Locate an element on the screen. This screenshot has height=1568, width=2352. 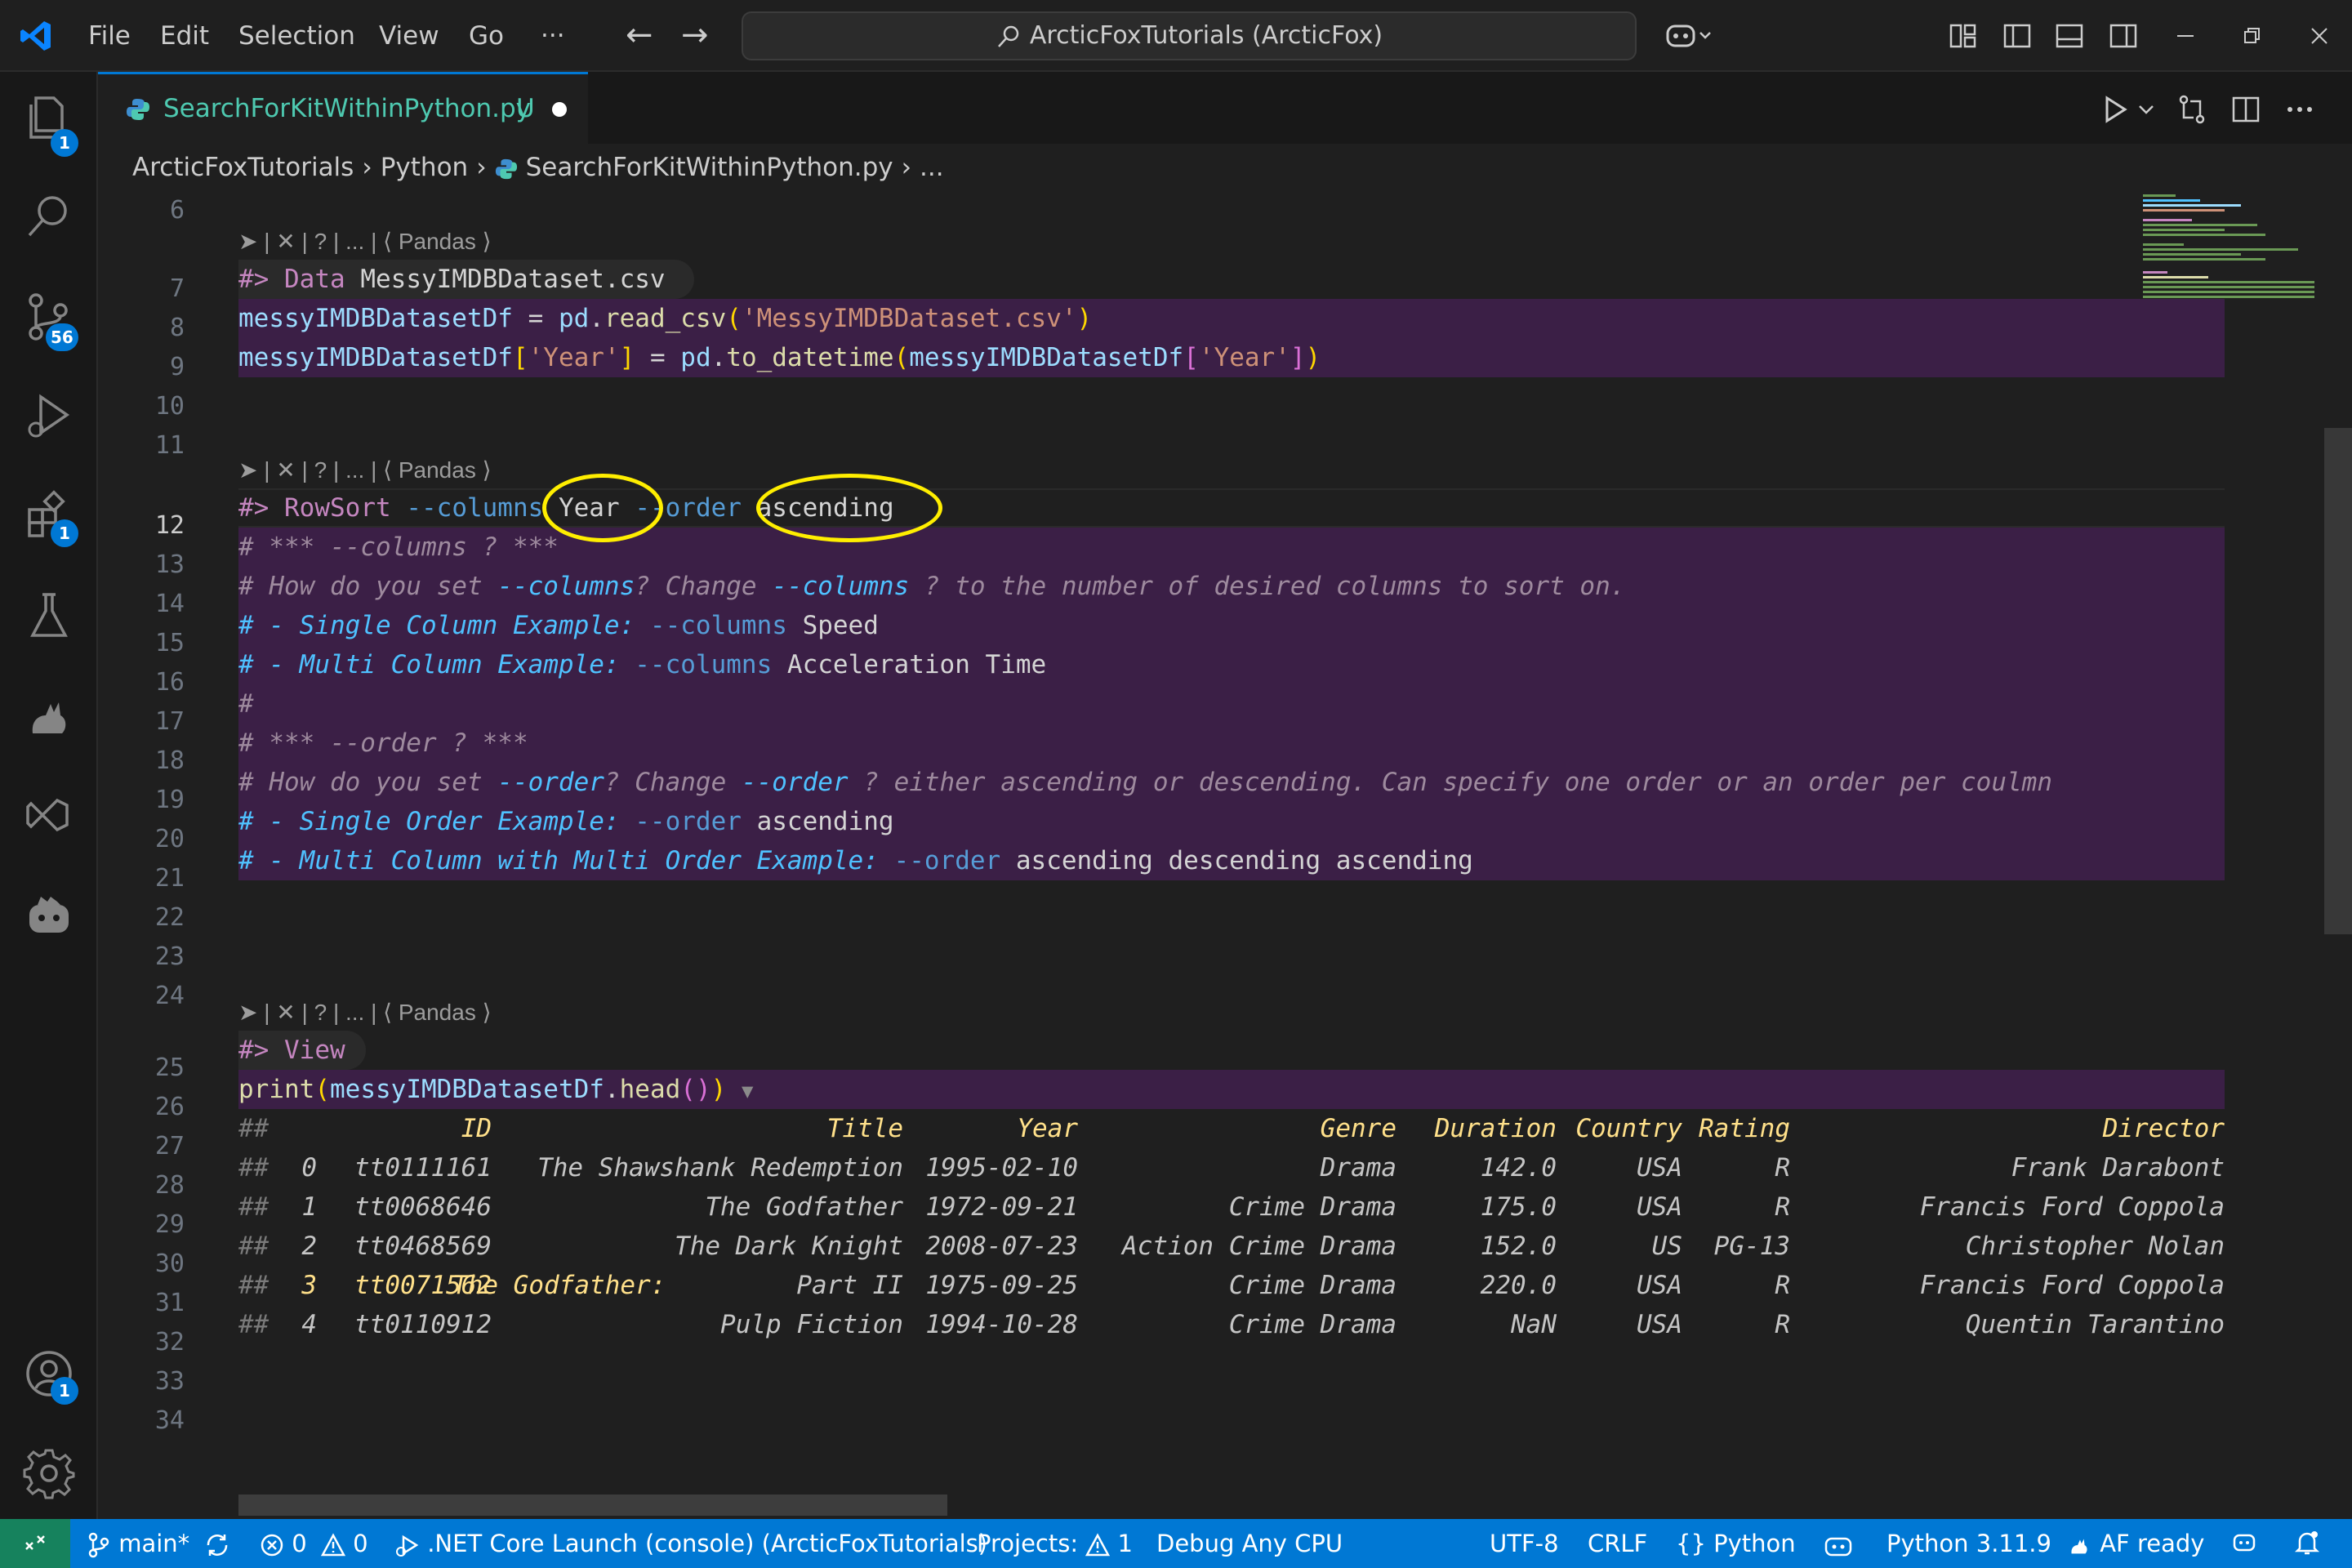
tab-searchforkitwithinpython: SearchForKitWithinPython.py U is located at coordinates (343, 108).